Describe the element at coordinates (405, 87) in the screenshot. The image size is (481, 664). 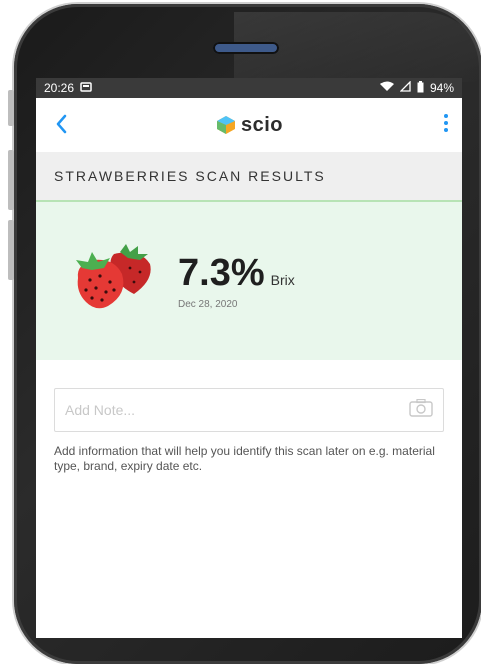
I see `signal-icon` at that location.